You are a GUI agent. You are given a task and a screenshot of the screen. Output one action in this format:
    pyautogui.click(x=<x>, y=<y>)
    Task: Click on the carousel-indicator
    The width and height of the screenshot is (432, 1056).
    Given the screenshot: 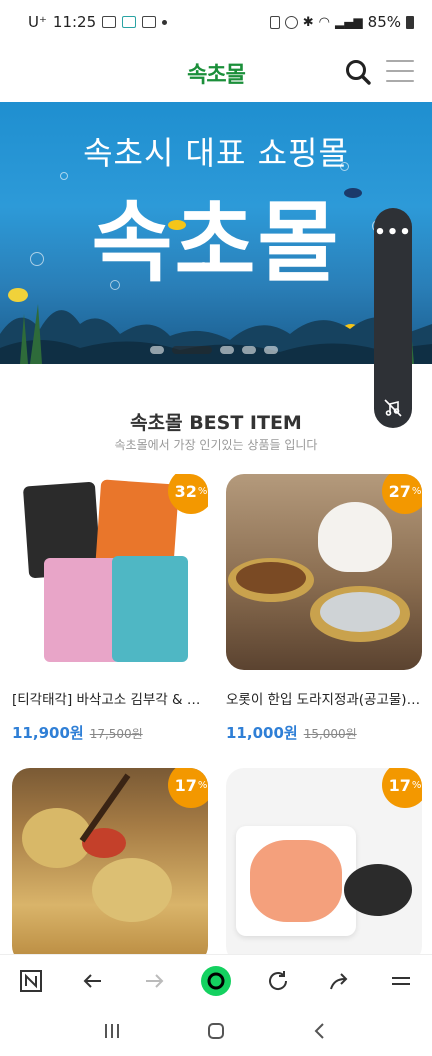 What is the action you would take?
    pyautogui.click(x=214, y=350)
    